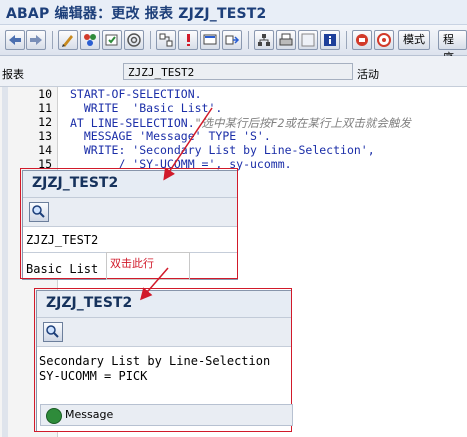 The image size is (467, 437). I want to click on arrow-to-secondary-list, so click(154, 284).